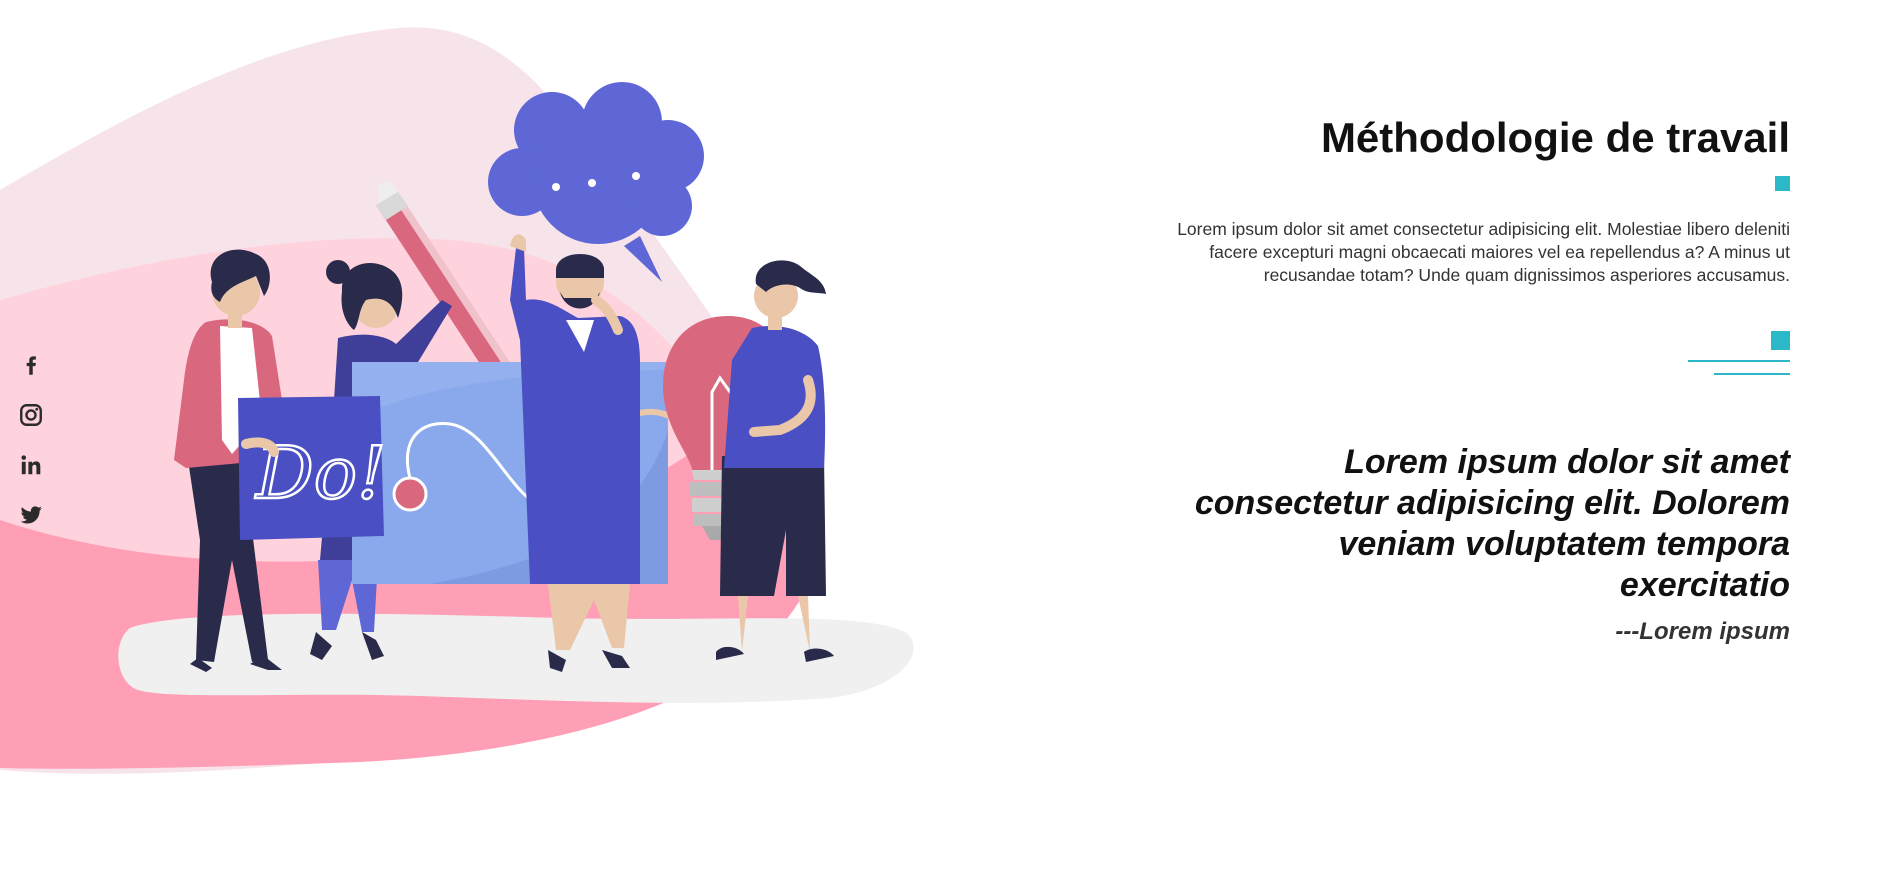  I want to click on linkedin-icon, so click(31, 465).